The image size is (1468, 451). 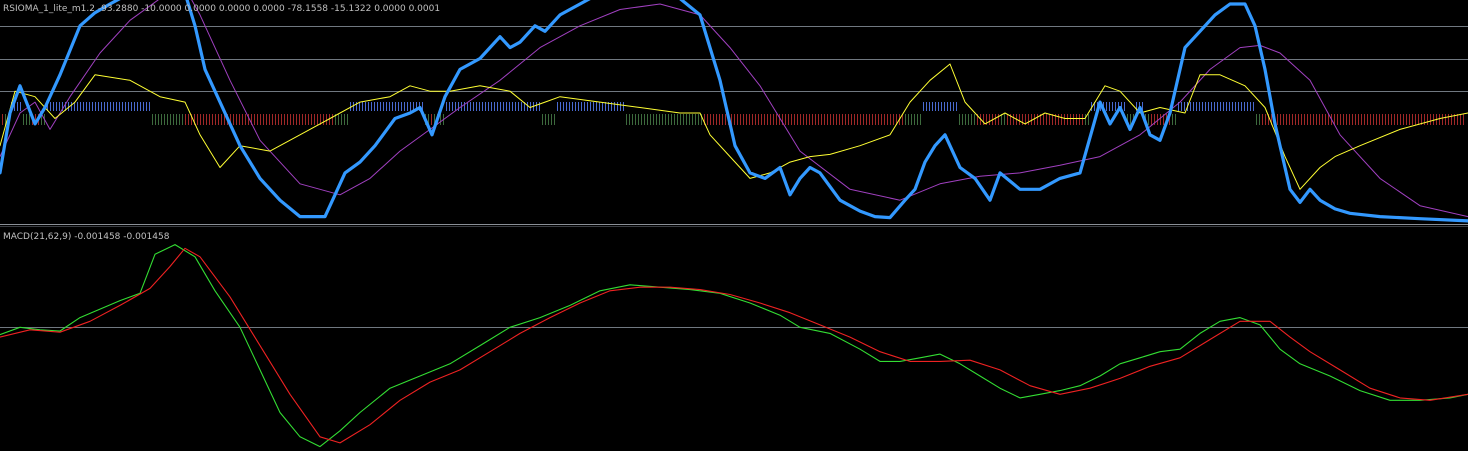 What do you see at coordinates (86, 237) in the screenshot?
I see `macd-label: MACD(21,62,9) -0.001458 -0.001458` at bounding box center [86, 237].